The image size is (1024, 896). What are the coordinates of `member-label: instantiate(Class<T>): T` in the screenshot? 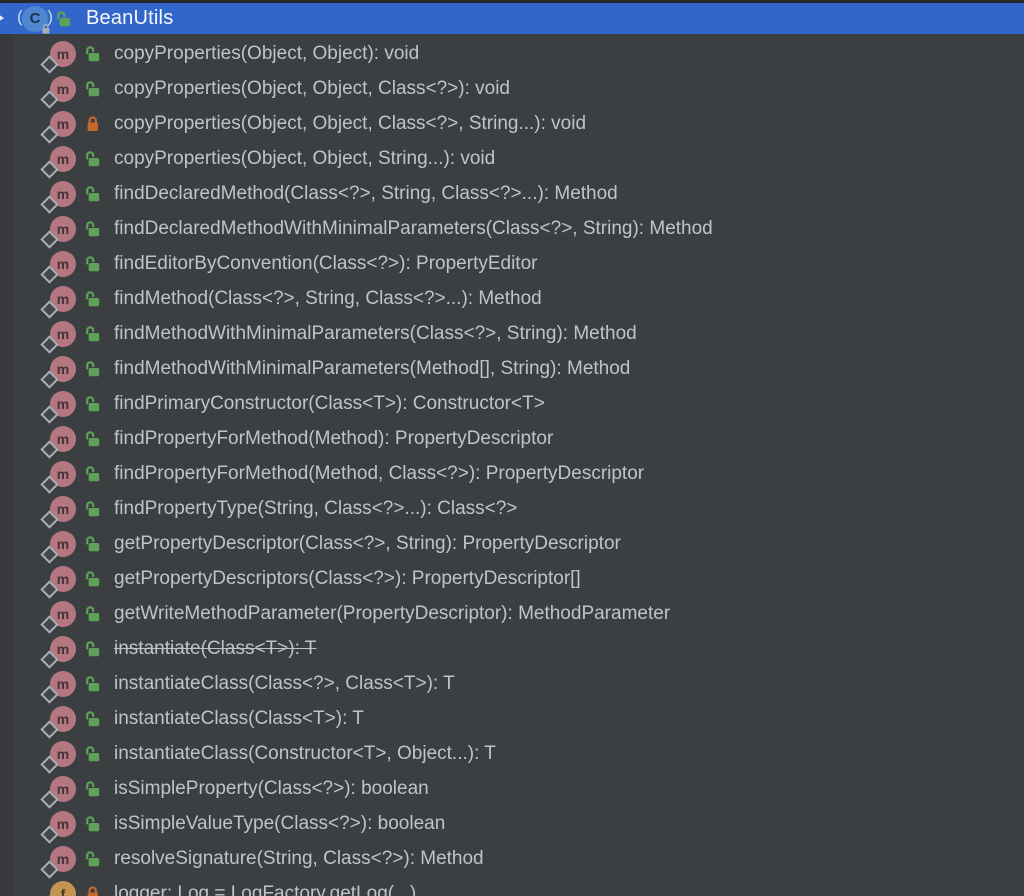 It's located at (215, 648).